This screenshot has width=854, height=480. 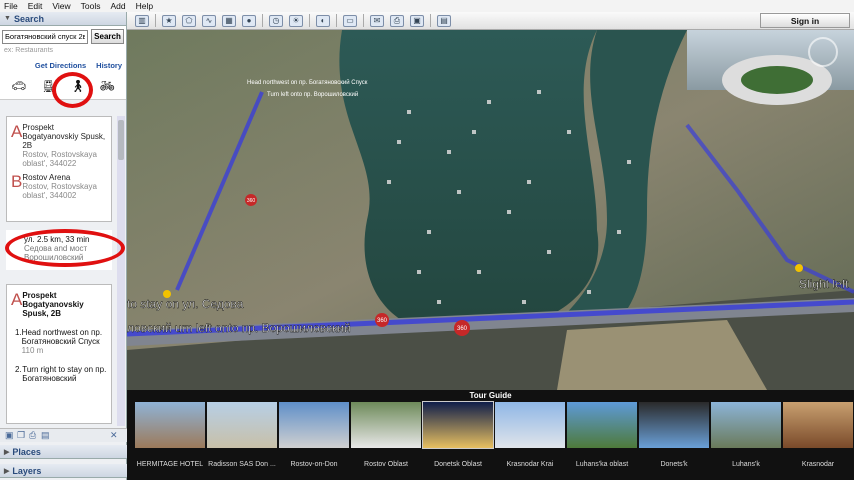 What do you see at coordinates (314, 435) in the screenshot?
I see `tour-item: Rostov-on-Don` at bounding box center [314, 435].